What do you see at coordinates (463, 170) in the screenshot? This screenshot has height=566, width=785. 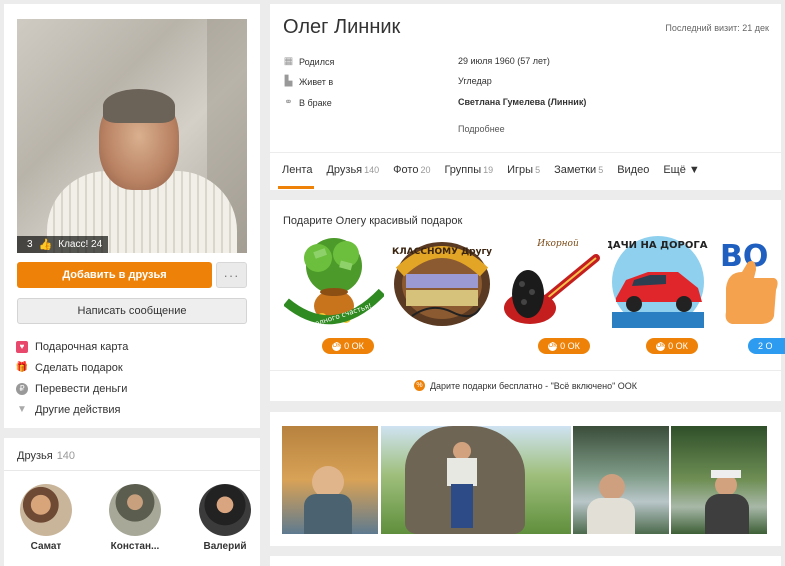 I see `tab-label: Группы` at bounding box center [463, 170].